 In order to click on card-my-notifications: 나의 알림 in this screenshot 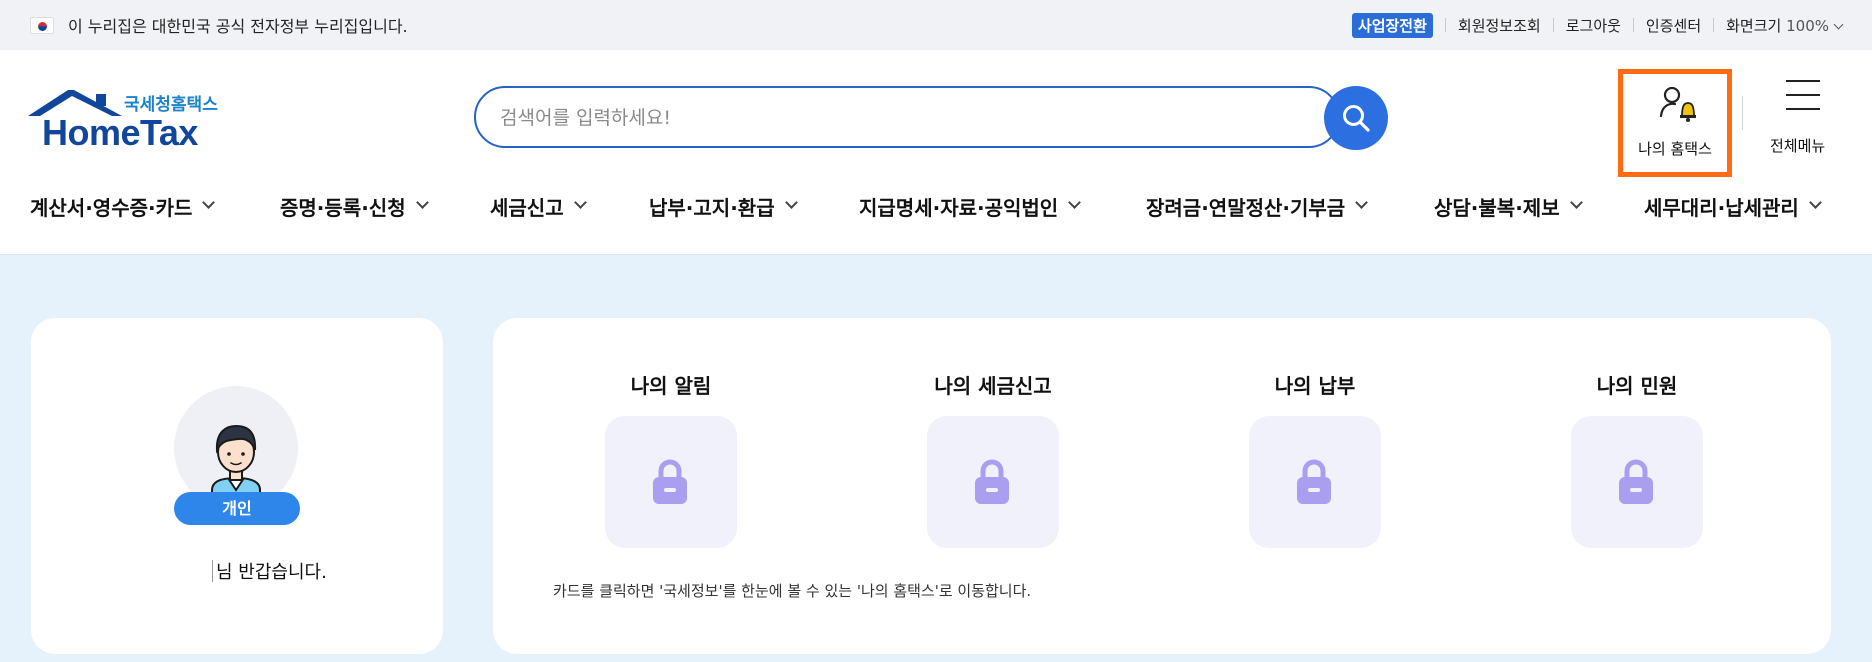, I will do `click(671, 460)`.